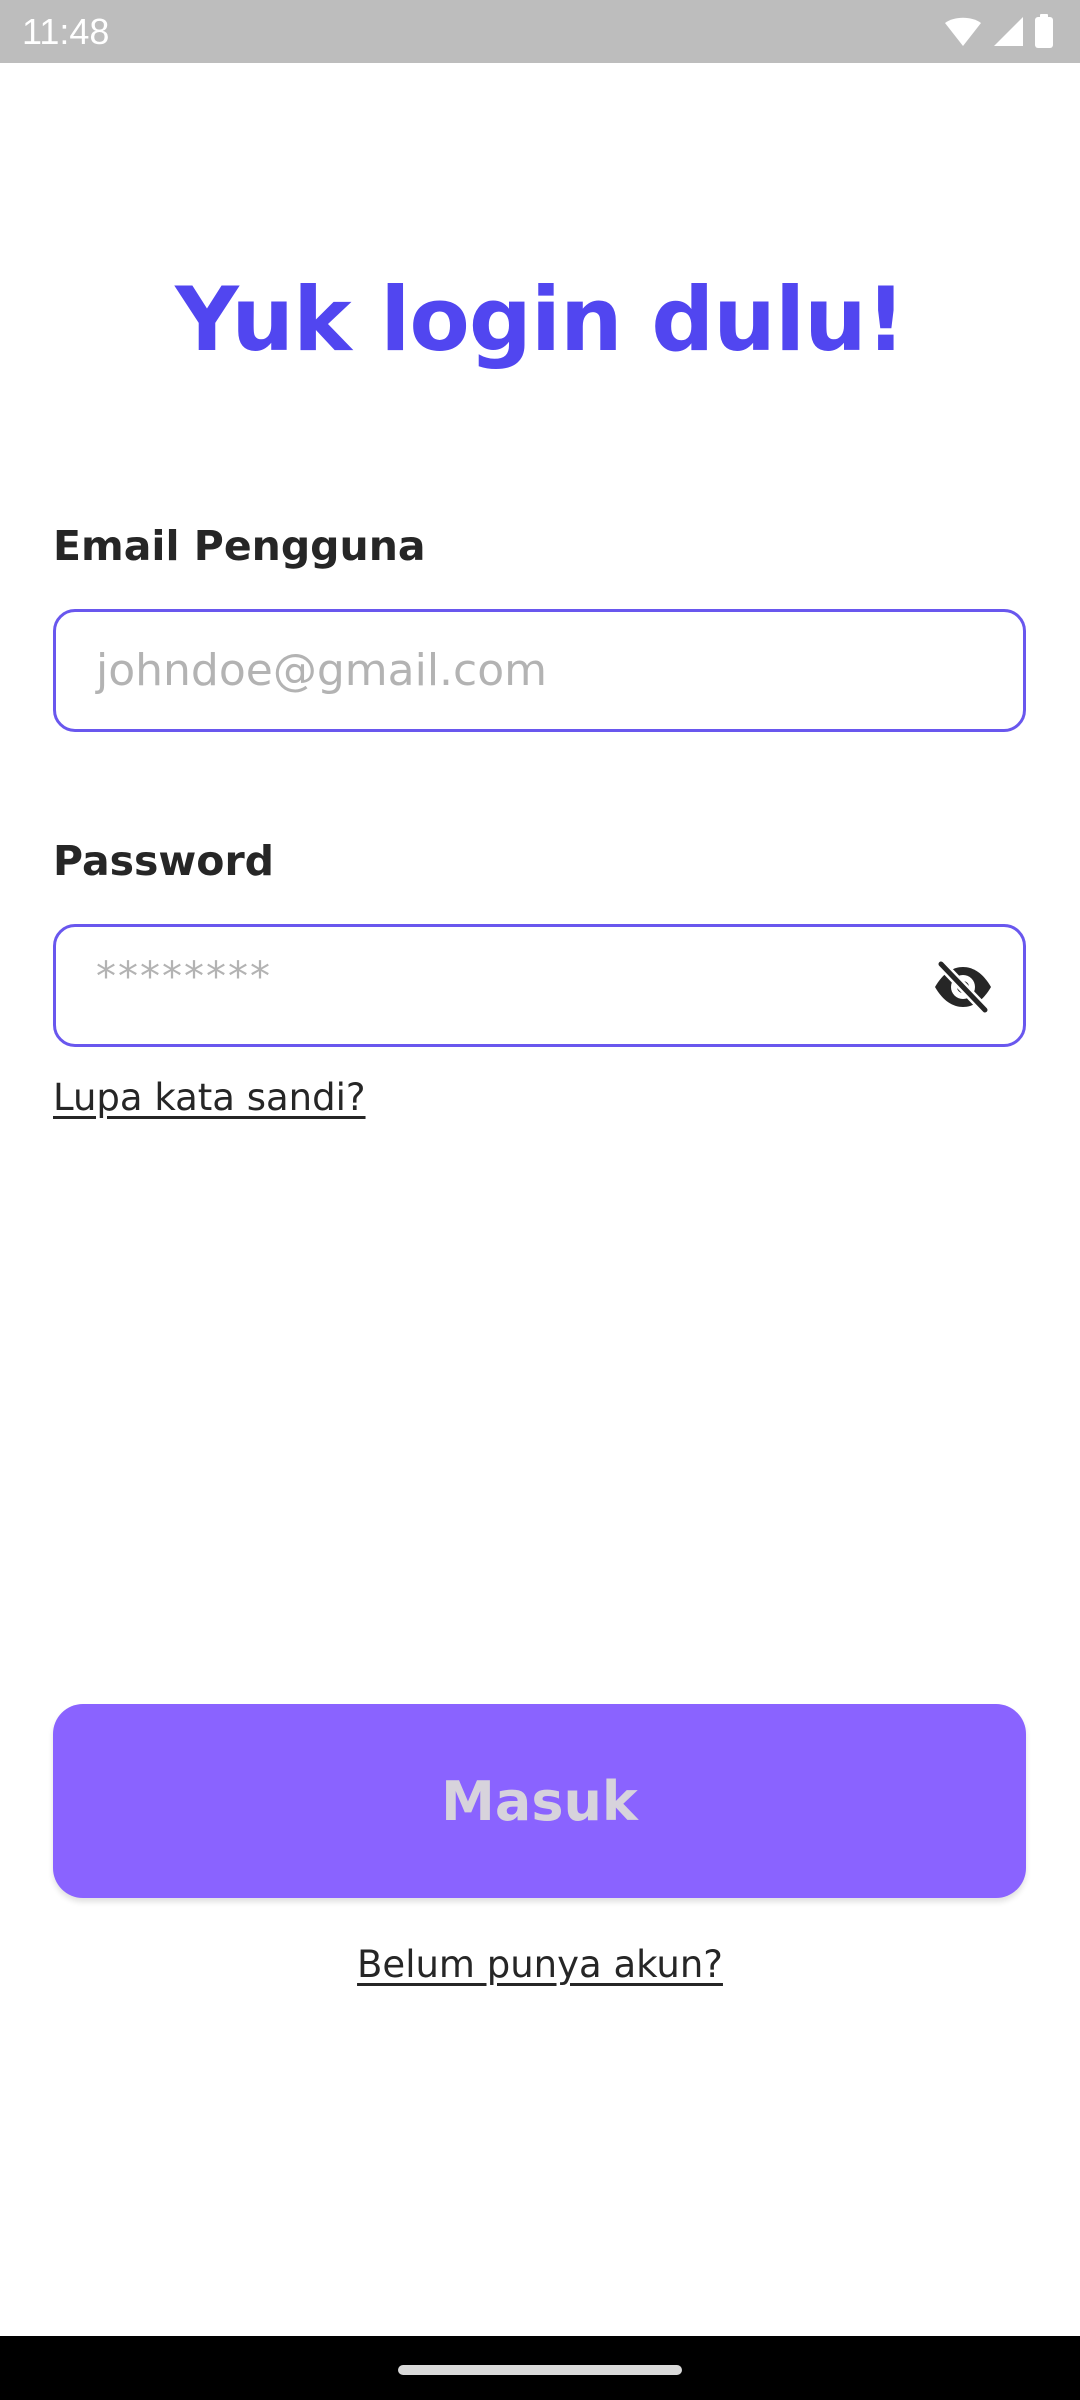 The height and width of the screenshot is (2400, 1080). Describe the element at coordinates (209, 1097) in the screenshot. I see `forgot-password-link: Lupa kata sandi?` at that location.